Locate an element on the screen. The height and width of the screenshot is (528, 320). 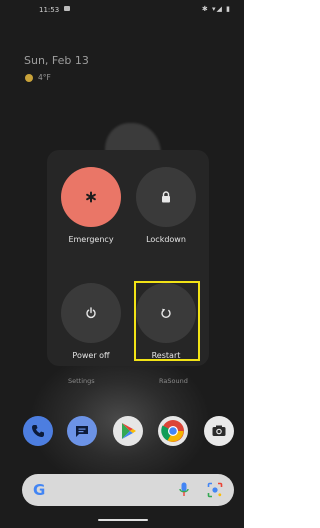
lockscreen-date: Sun, Feb 13 is located at coordinates (56, 60).